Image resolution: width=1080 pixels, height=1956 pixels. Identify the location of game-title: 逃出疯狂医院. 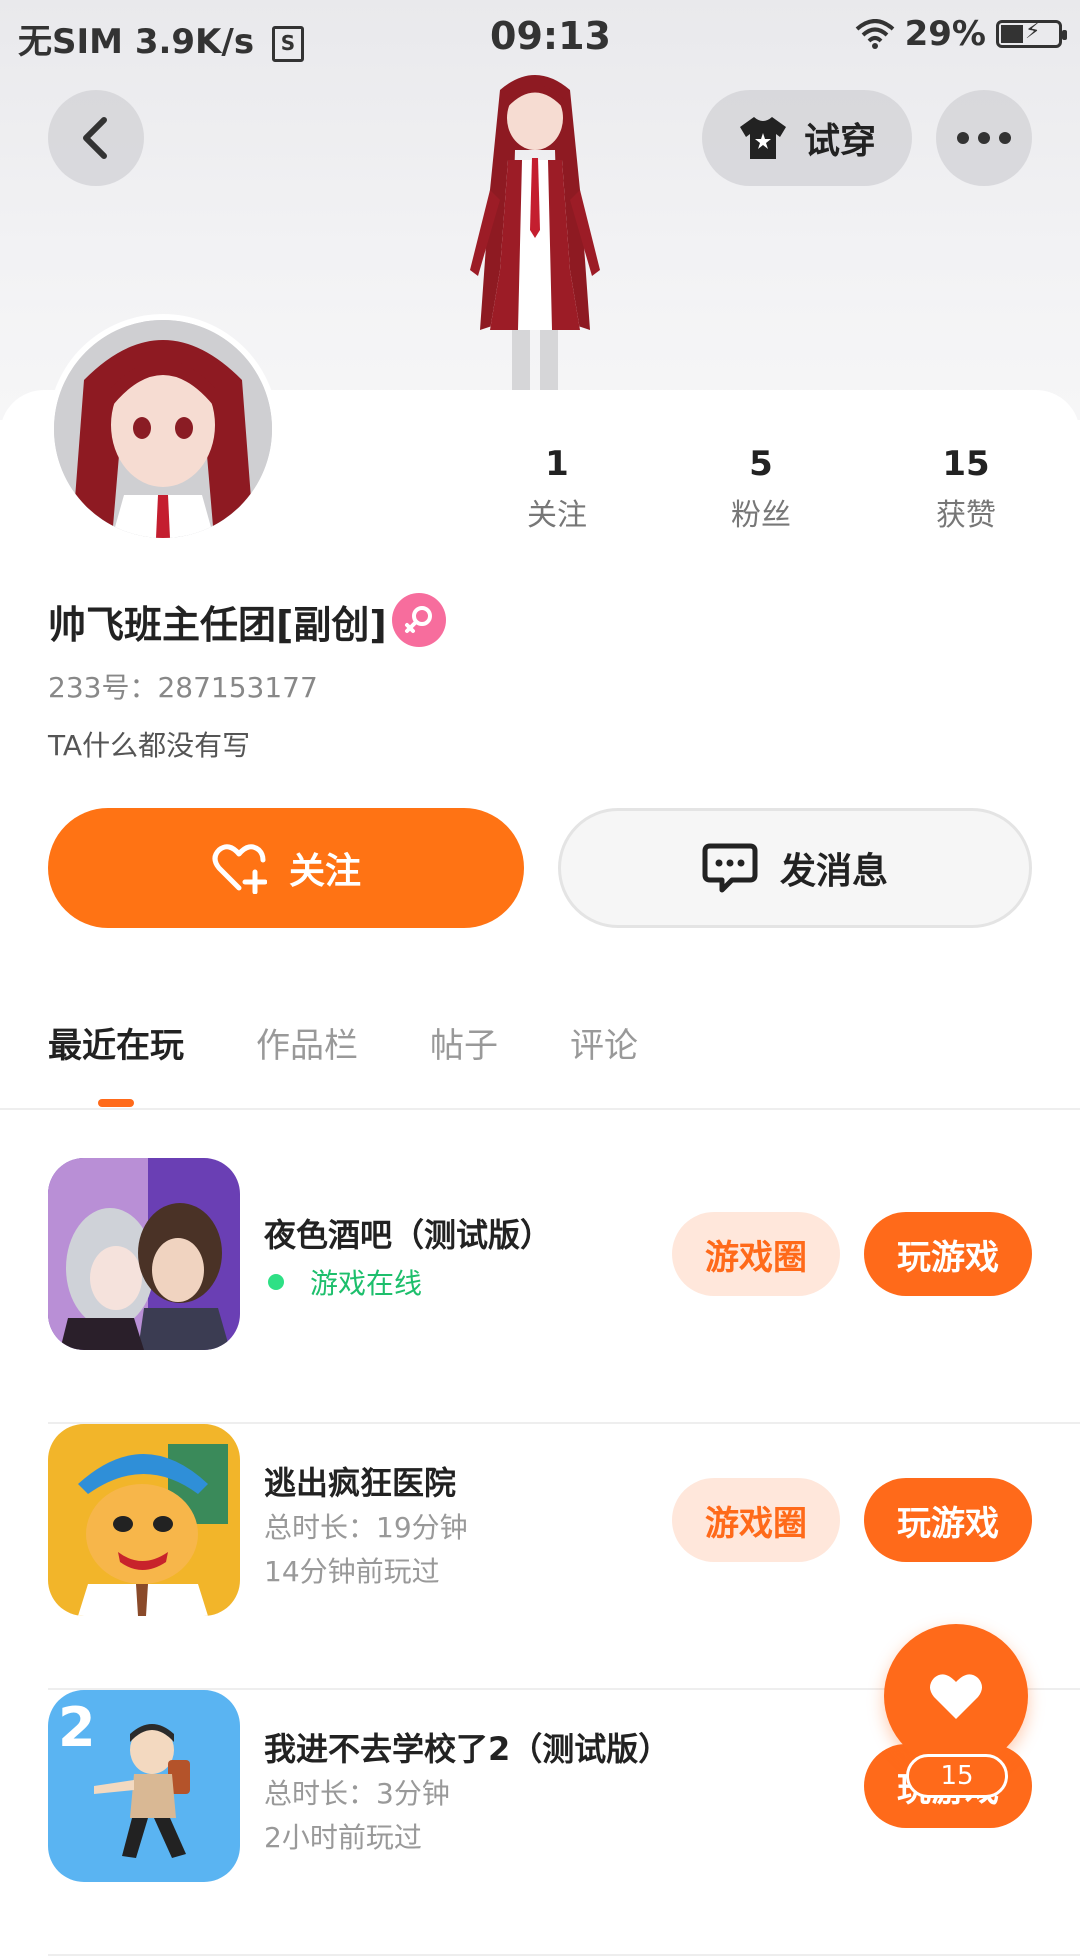
(360, 1483).